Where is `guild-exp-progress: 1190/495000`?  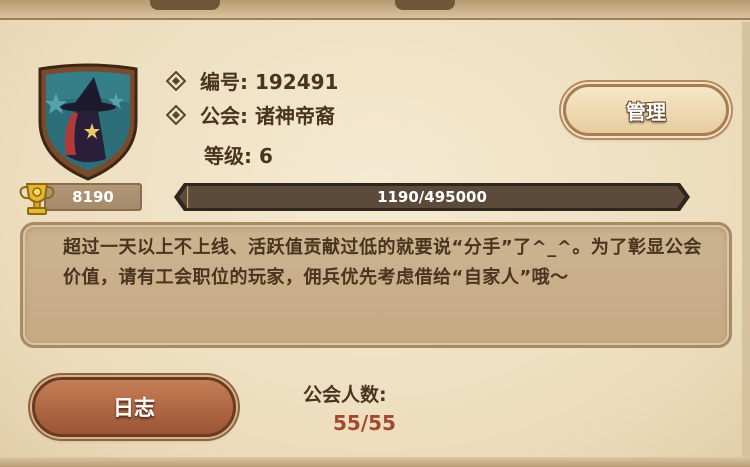
guild-exp-progress: 1190/495000 is located at coordinates (432, 197).